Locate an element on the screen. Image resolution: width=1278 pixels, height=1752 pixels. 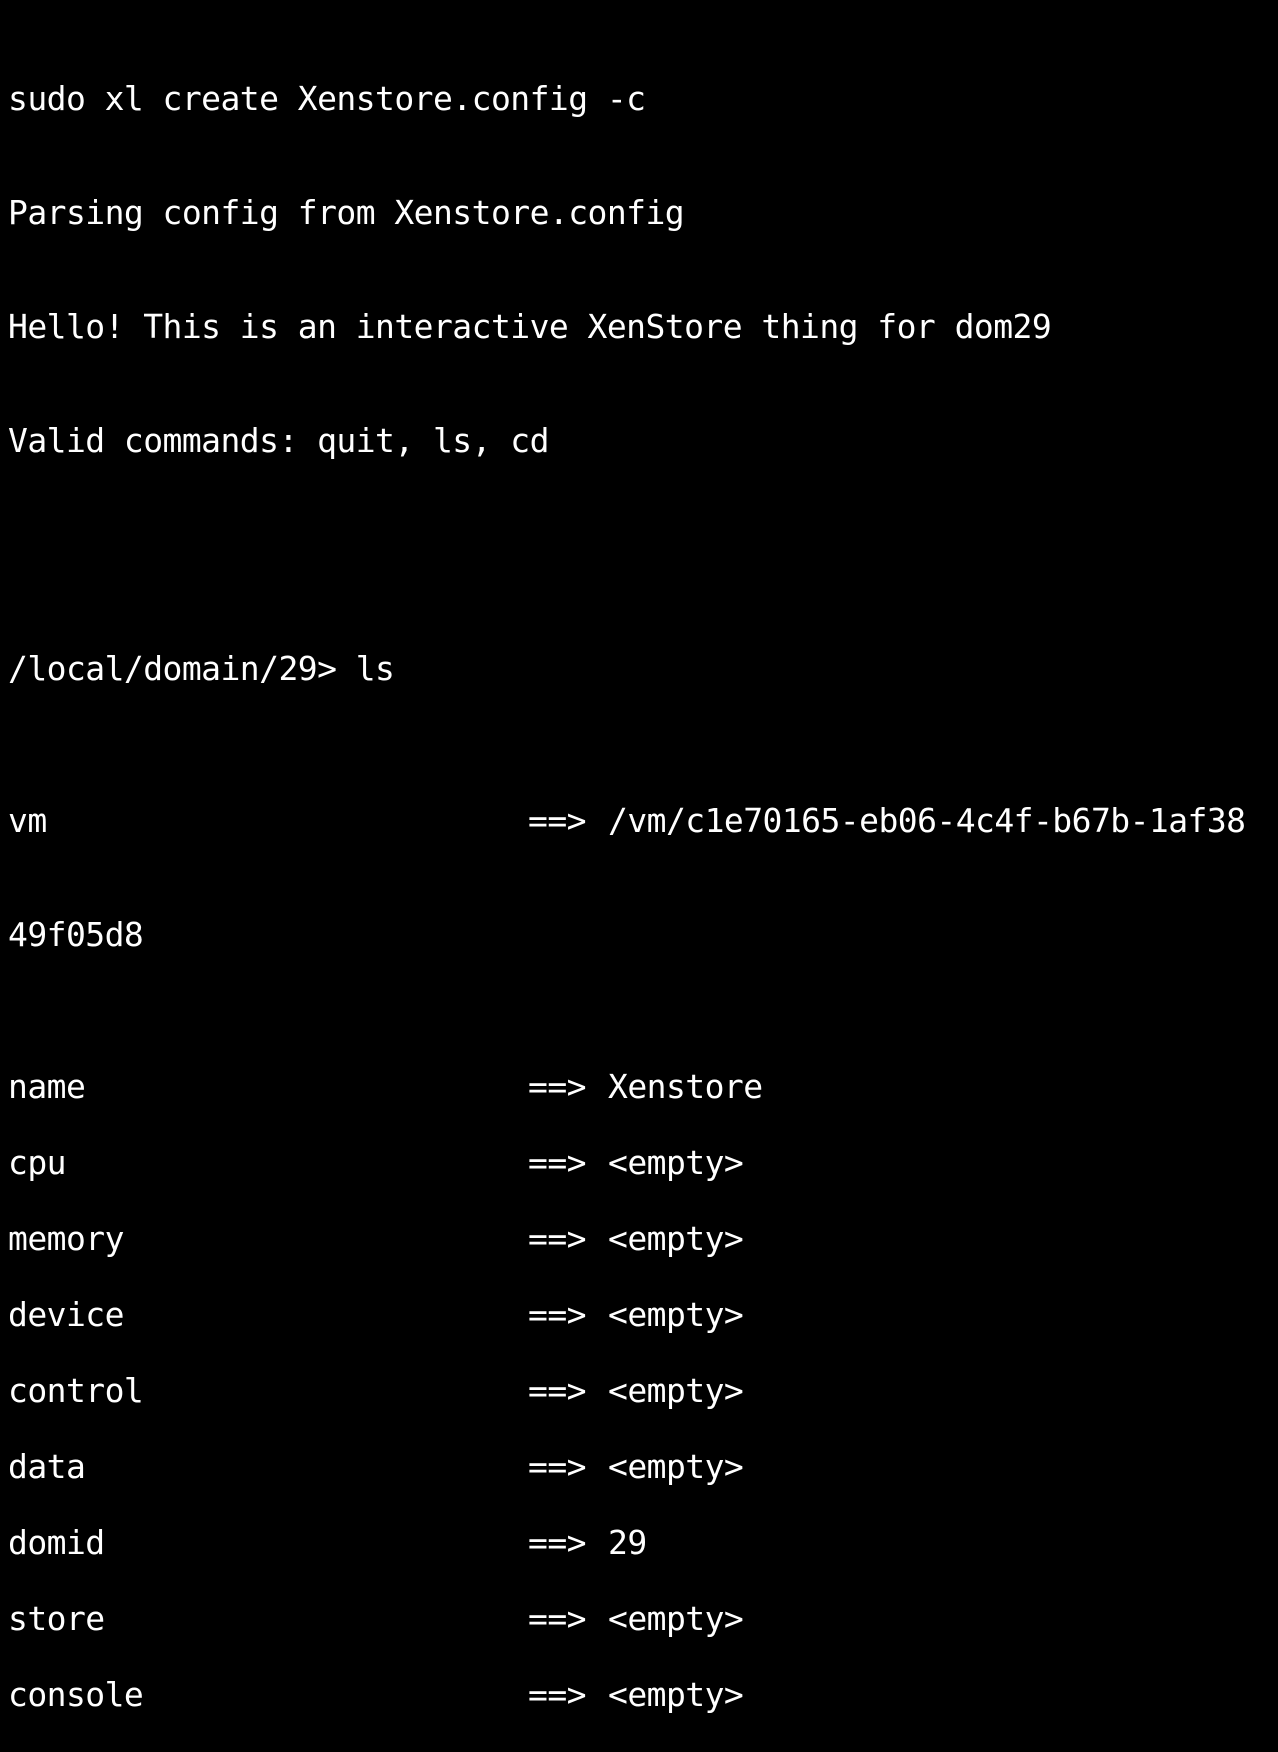
entry-key: vm is located at coordinates (27, 820).